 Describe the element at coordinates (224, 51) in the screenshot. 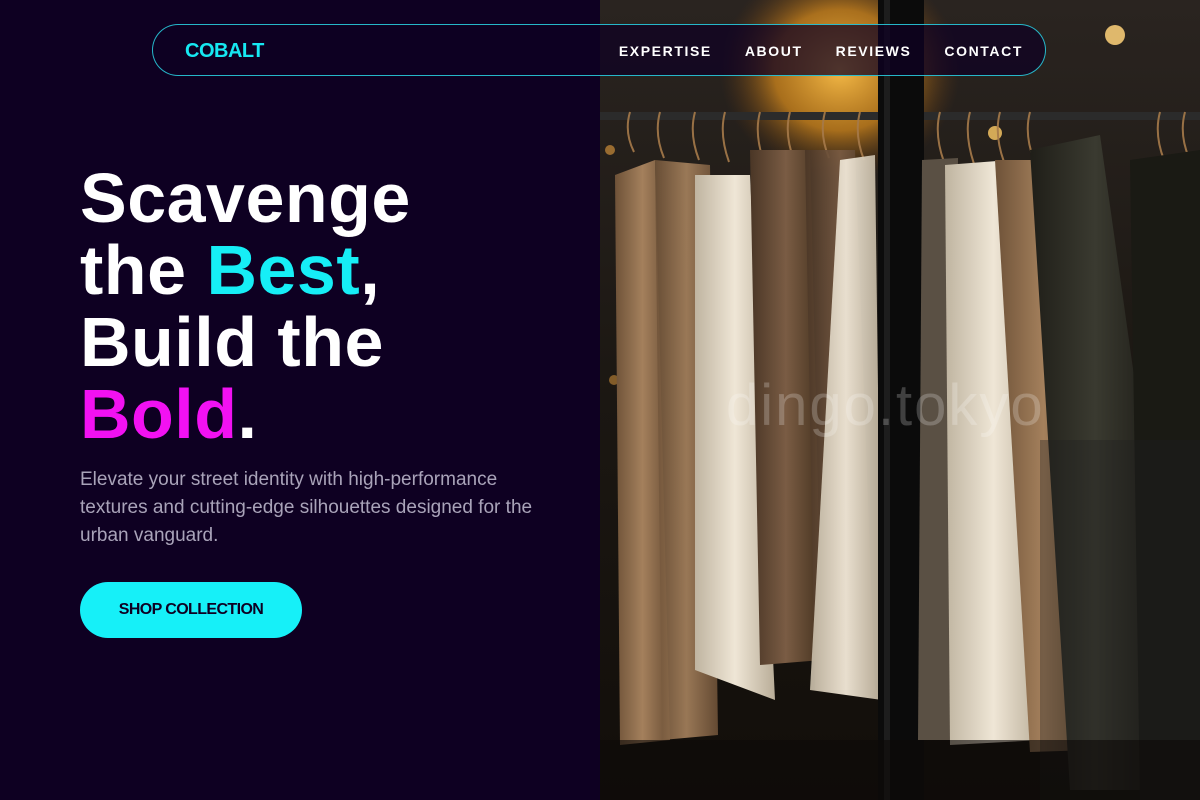

I see `brand-logo: COBALT` at that location.